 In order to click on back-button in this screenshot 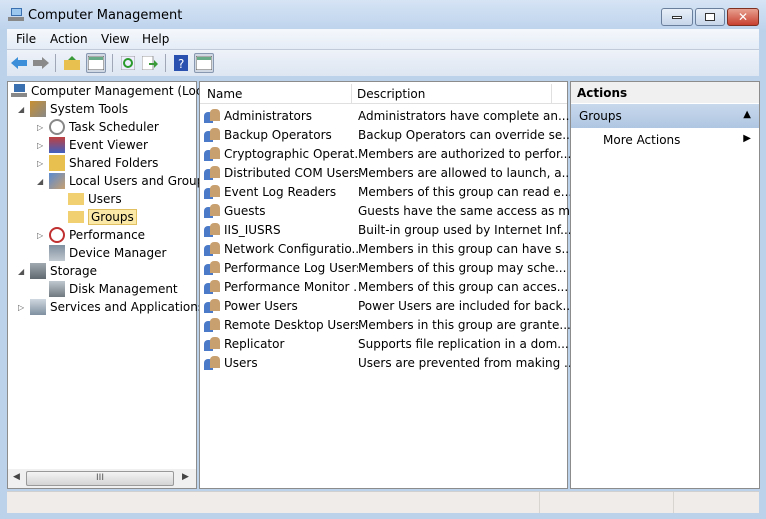, I will do `click(19, 63)`.